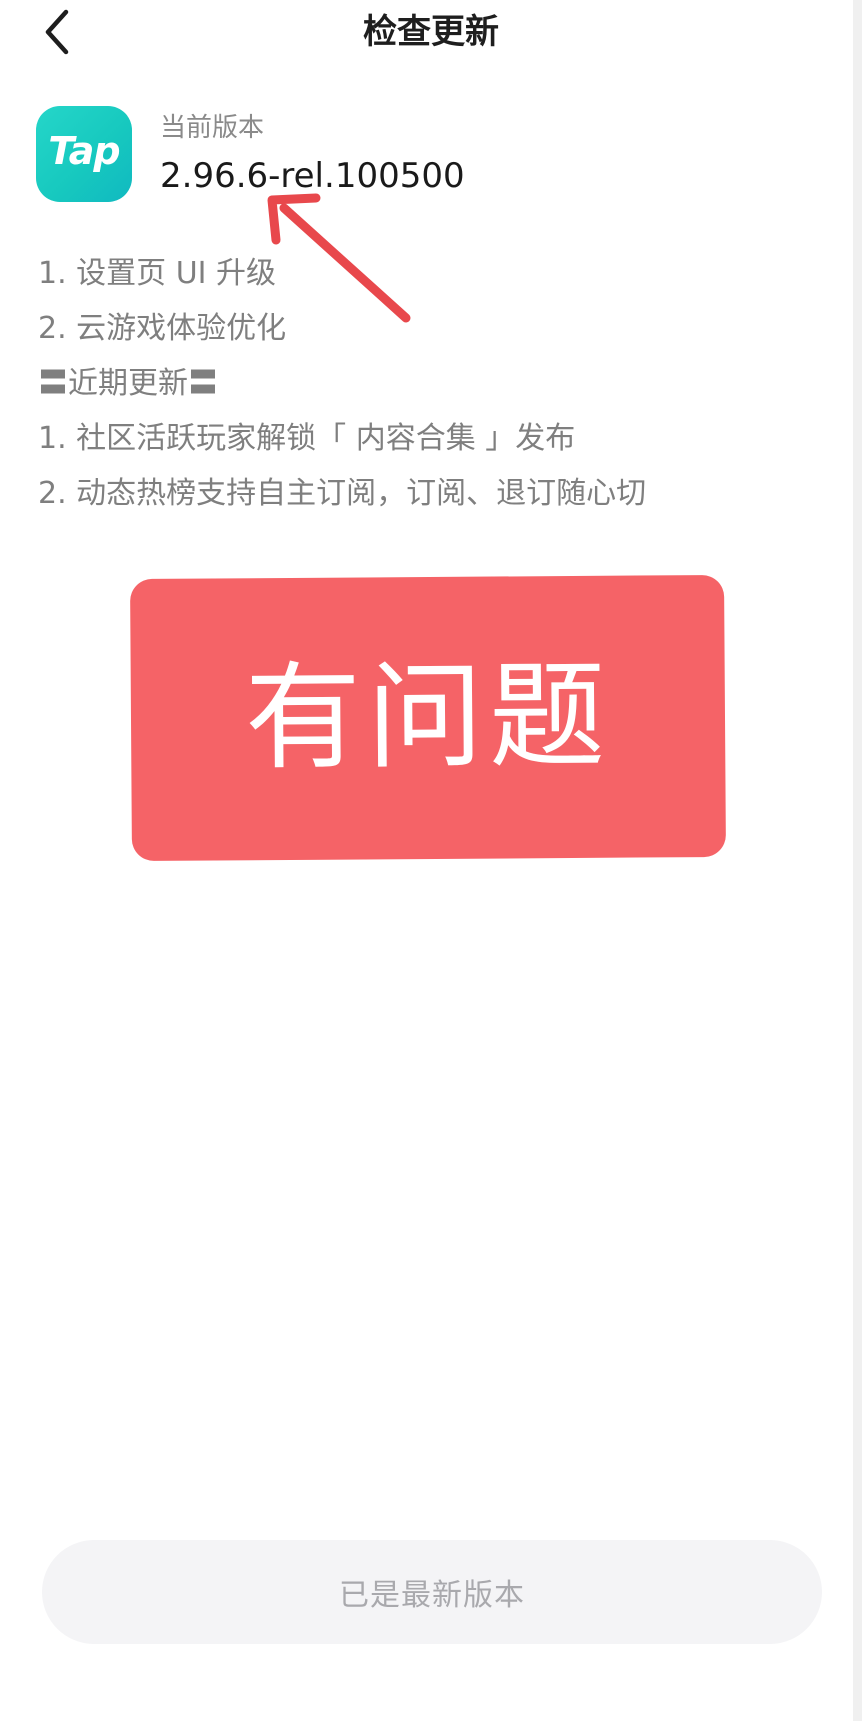  What do you see at coordinates (431, 32) in the screenshot?
I see `page-title: 检查更新` at bounding box center [431, 32].